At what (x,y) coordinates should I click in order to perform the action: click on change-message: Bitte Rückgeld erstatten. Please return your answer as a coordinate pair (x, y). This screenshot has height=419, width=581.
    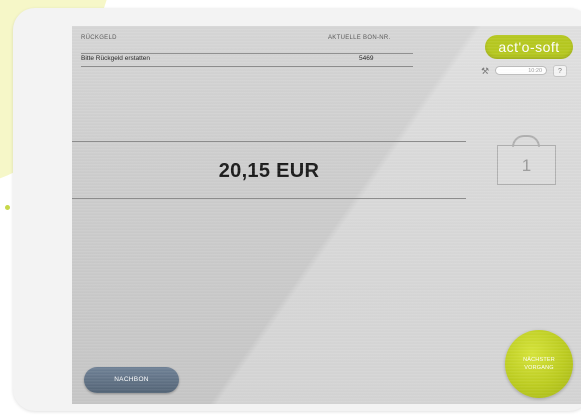
    Looking at the image, I should click on (116, 58).